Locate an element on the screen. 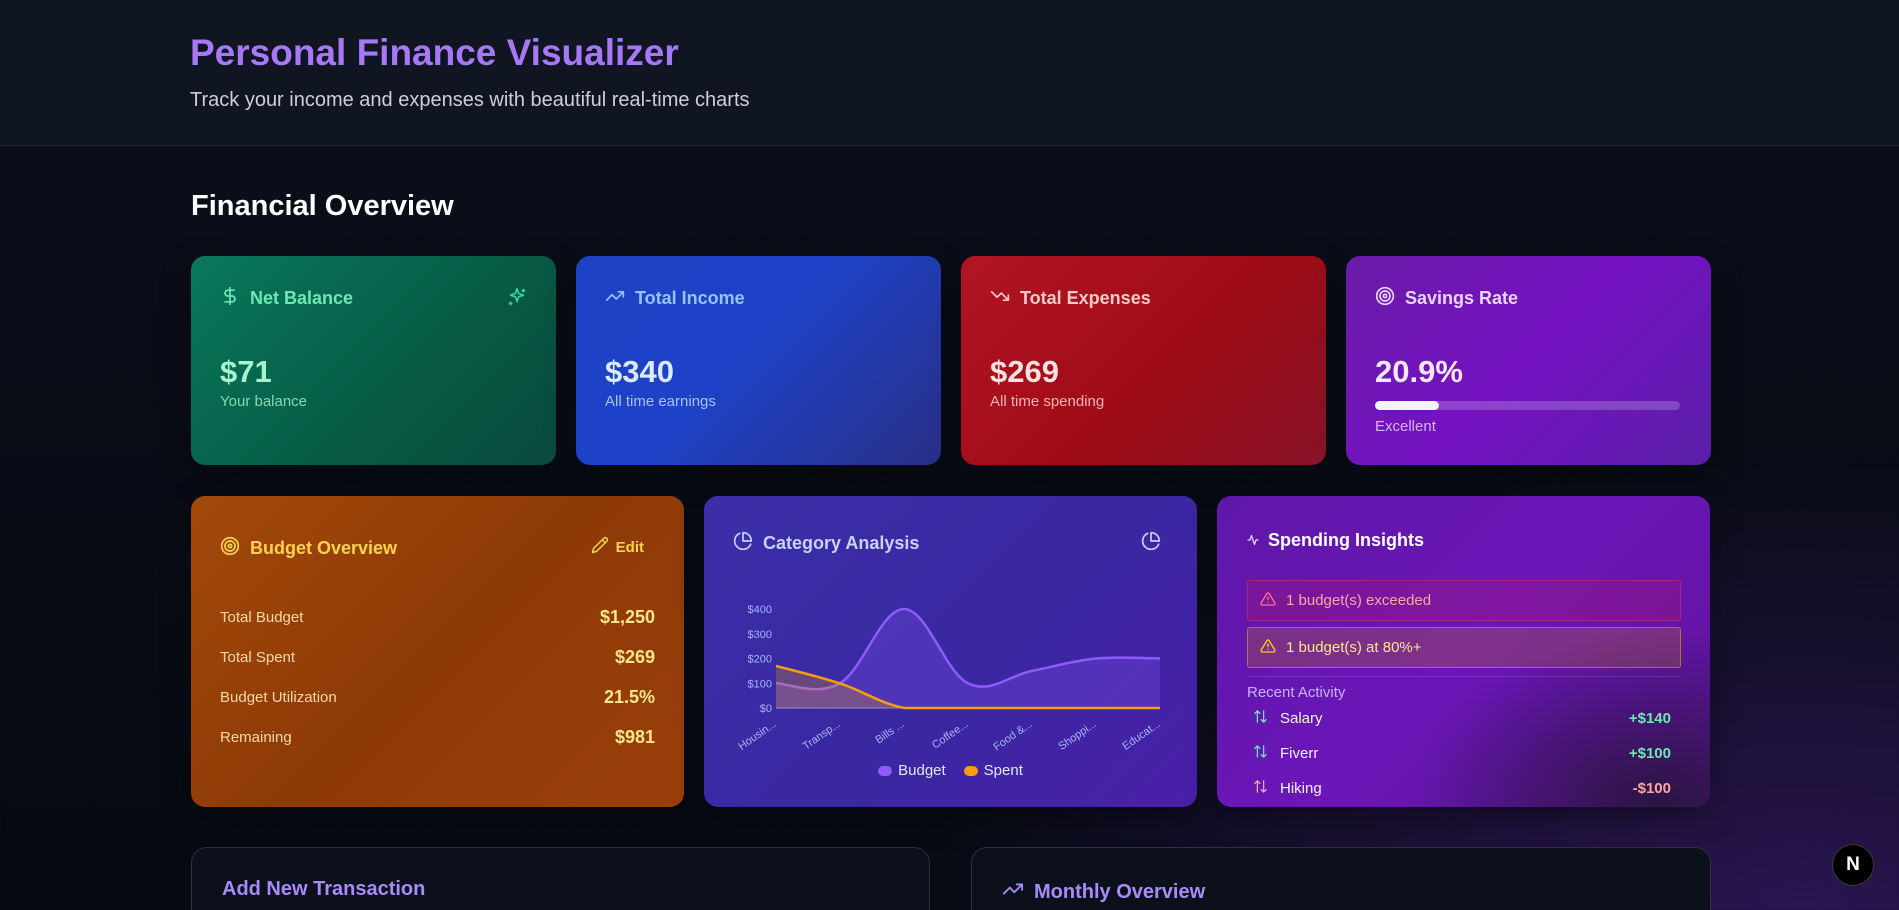  net-balance-card: Net Balance $71 Your balance is located at coordinates (373, 360).